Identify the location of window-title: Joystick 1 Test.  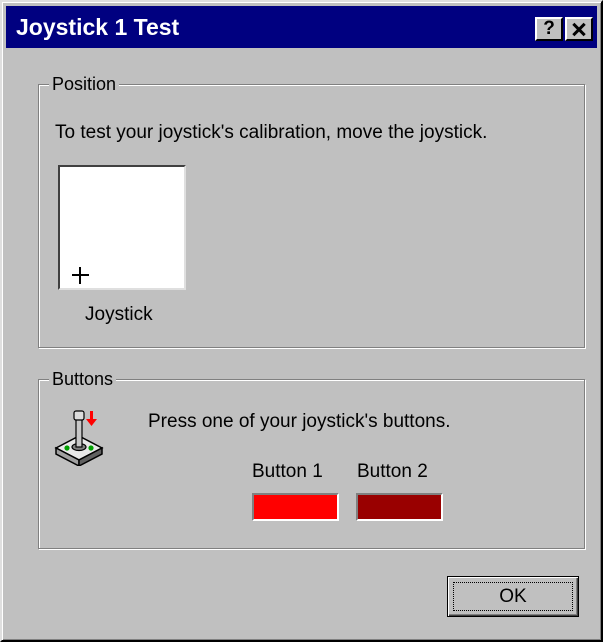
(98, 27).